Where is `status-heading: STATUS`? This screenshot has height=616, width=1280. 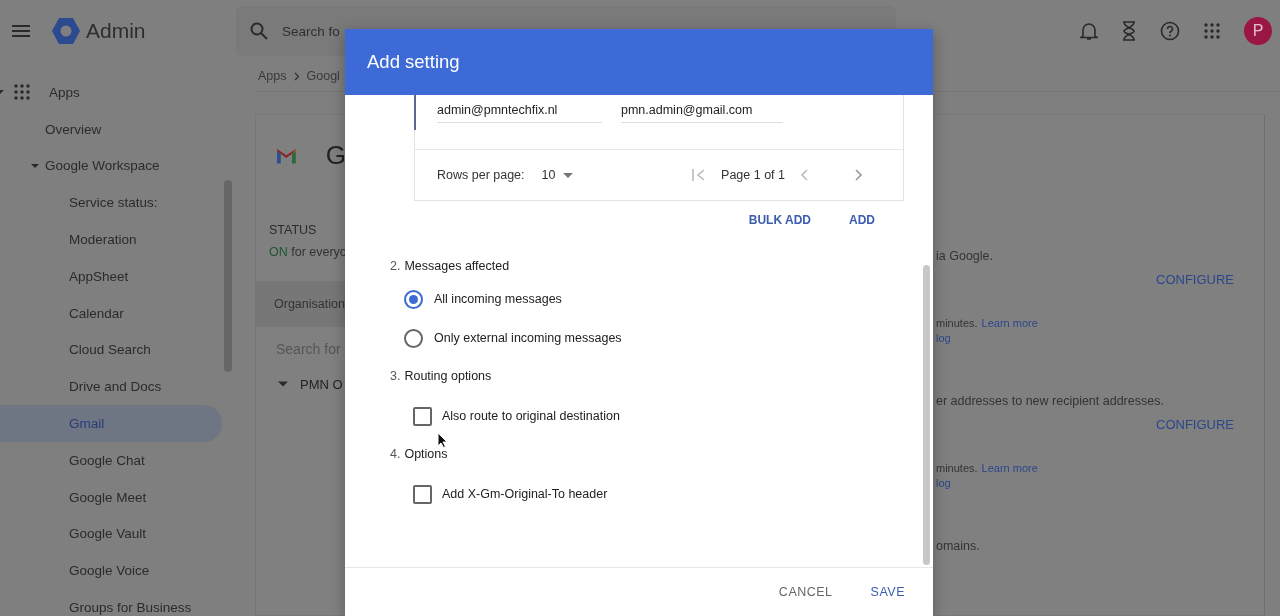 status-heading: STATUS is located at coordinates (293, 229).